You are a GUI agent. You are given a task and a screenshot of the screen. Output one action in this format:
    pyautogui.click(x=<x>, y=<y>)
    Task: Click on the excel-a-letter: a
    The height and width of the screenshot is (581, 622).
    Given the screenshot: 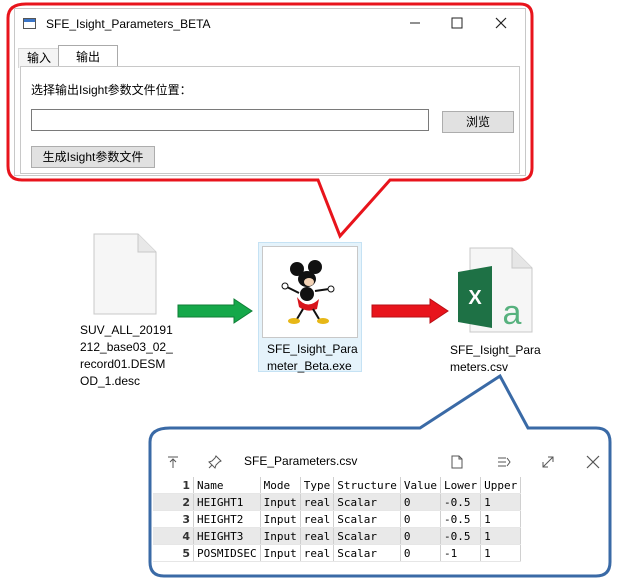 What is the action you would take?
    pyautogui.click(x=512, y=313)
    